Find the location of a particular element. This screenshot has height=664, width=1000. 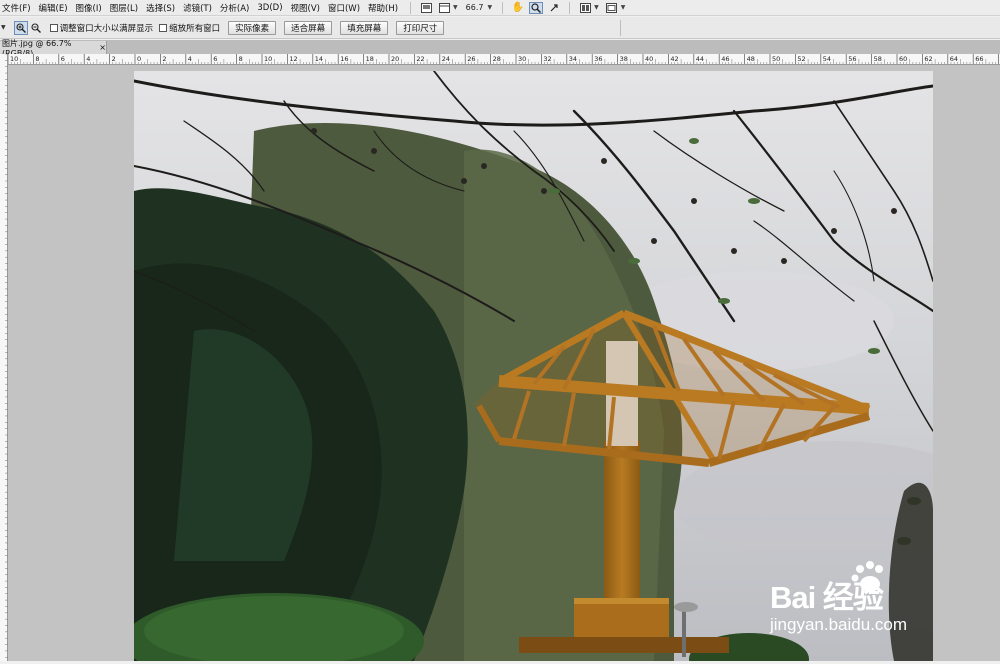

document-tab-bar: 图片.jpg @ 66.7%(RGB/8) × is located at coordinates (500, 48).